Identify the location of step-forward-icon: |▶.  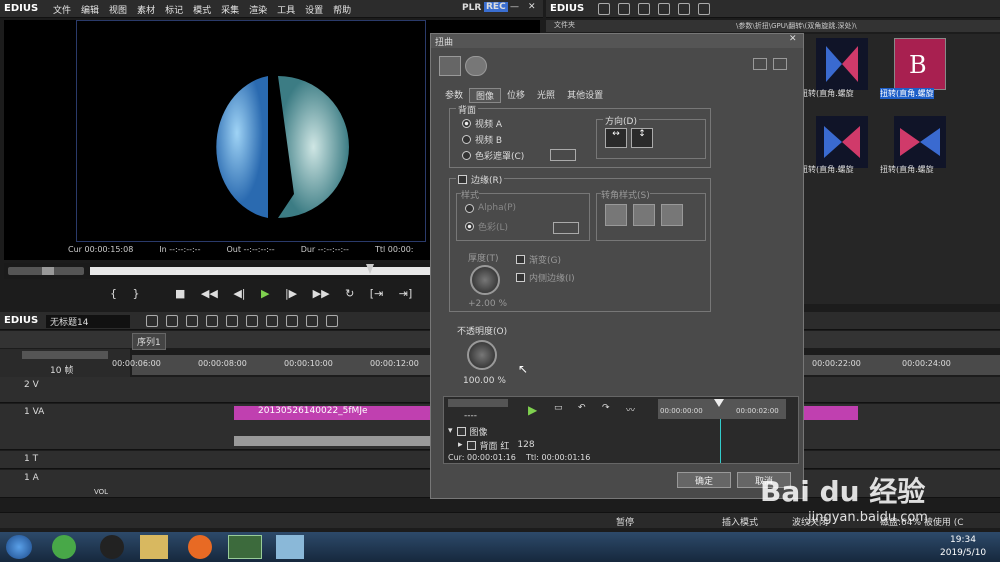
(291, 293).